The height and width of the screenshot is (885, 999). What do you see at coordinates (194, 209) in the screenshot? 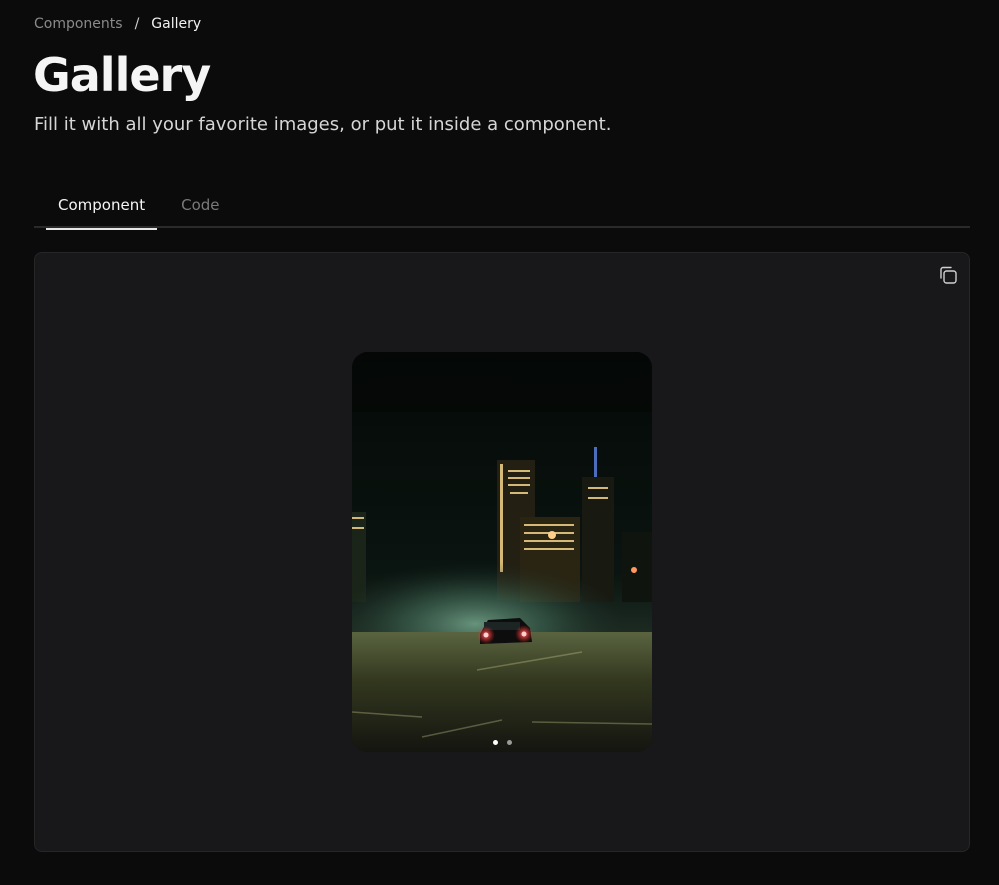
I see `tab-code: Code` at bounding box center [194, 209].